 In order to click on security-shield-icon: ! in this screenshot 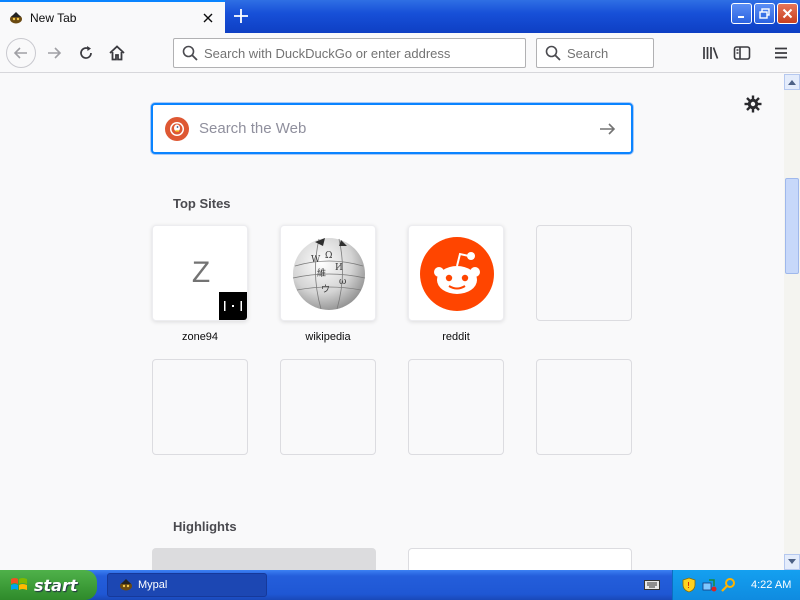, I will do `click(689, 585)`.